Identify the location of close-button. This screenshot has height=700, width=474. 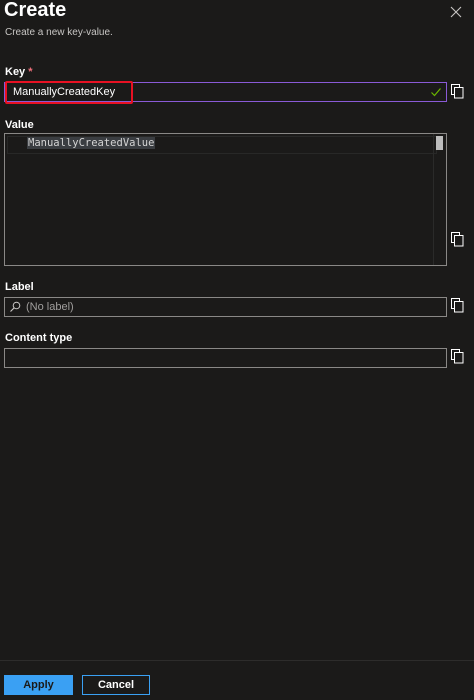
(456, 12).